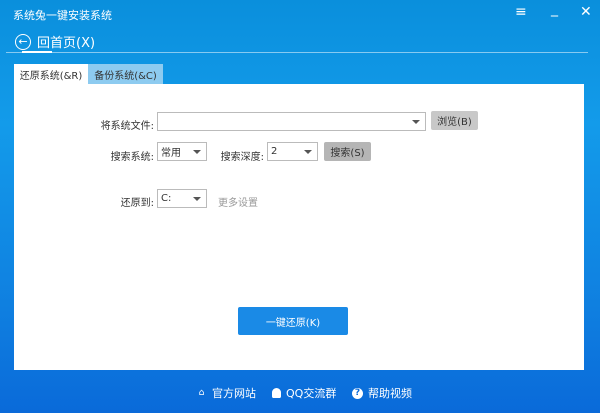 This screenshot has width=600, height=413. Describe the element at coordinates (554, 9) in the screenshot. I see `minimize-button: _` at that location.